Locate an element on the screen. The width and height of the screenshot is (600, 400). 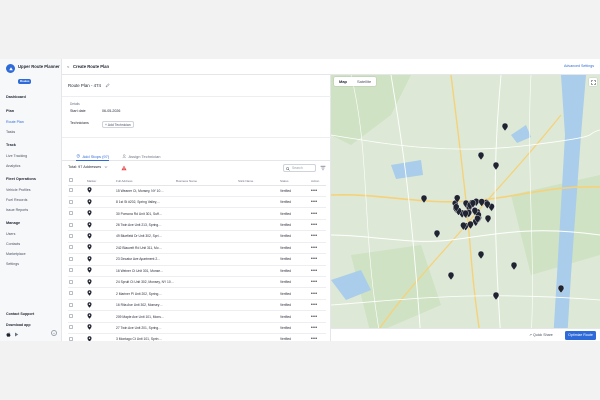
add-technician-button: + Add Technician is located at coordinates (118, 124).